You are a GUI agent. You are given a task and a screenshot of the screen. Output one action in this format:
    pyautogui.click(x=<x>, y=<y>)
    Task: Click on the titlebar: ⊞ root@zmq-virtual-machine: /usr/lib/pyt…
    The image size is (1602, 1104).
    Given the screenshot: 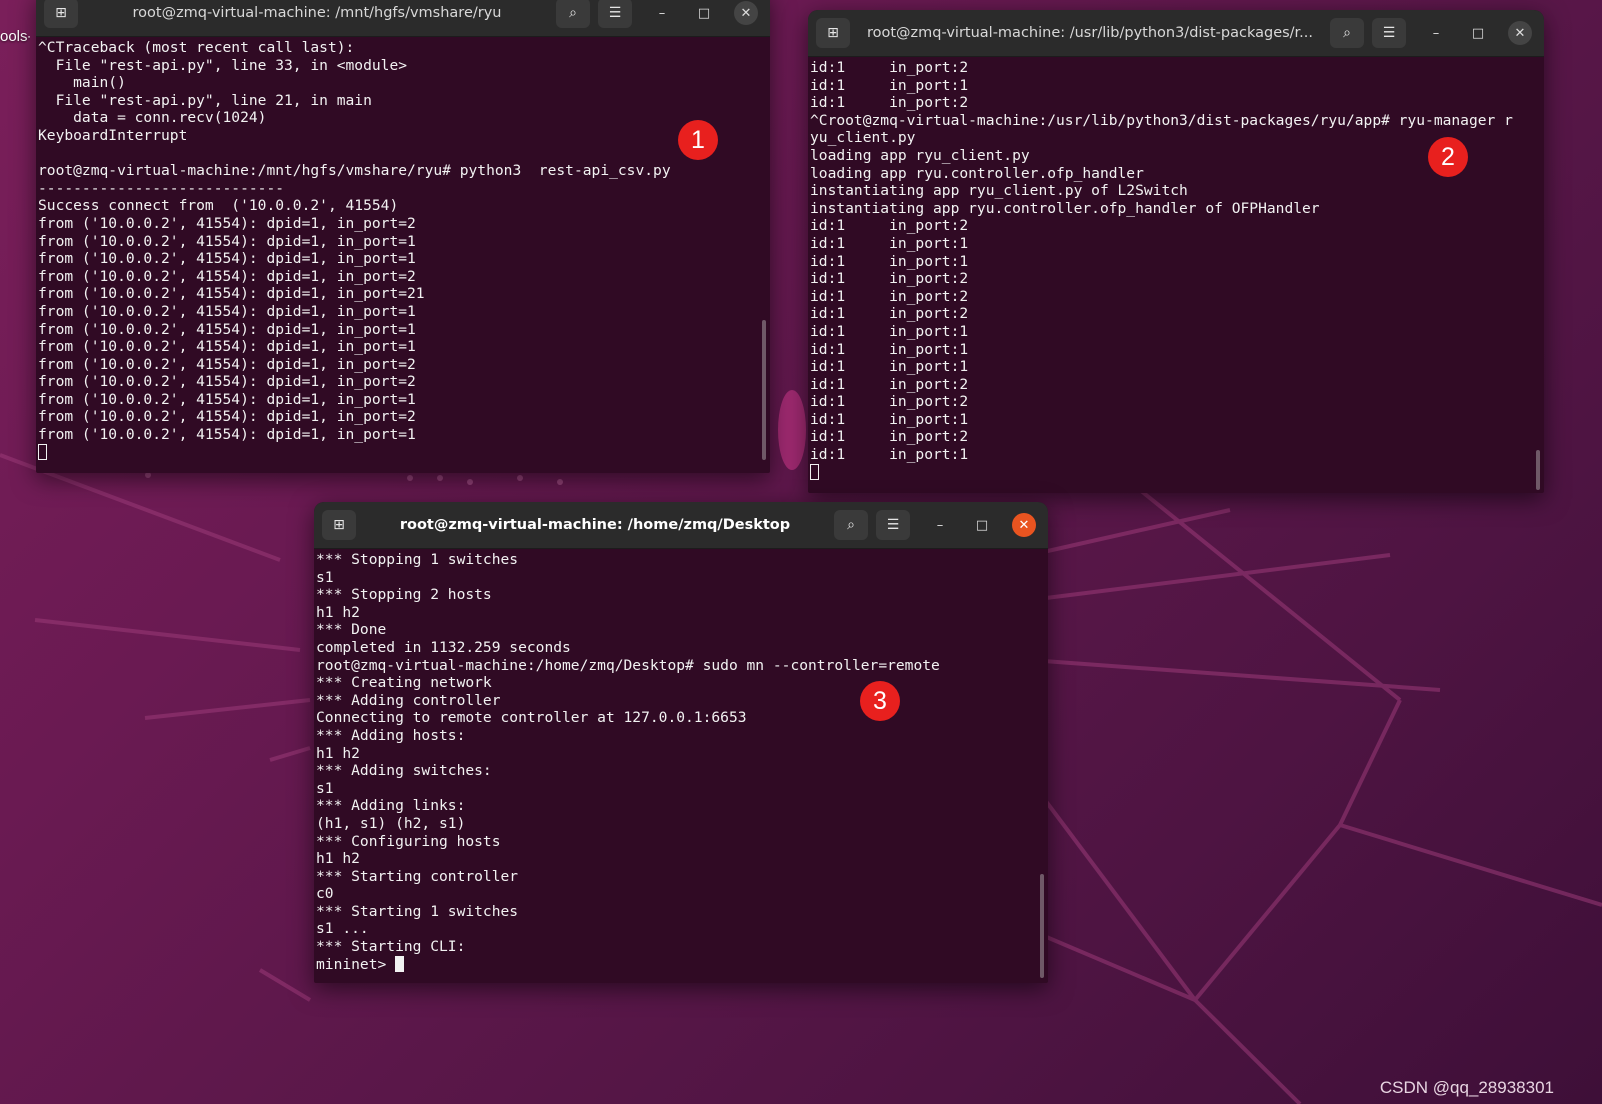 What is the action you would take?
    pyautogui.click(x=1176, y=33)
    